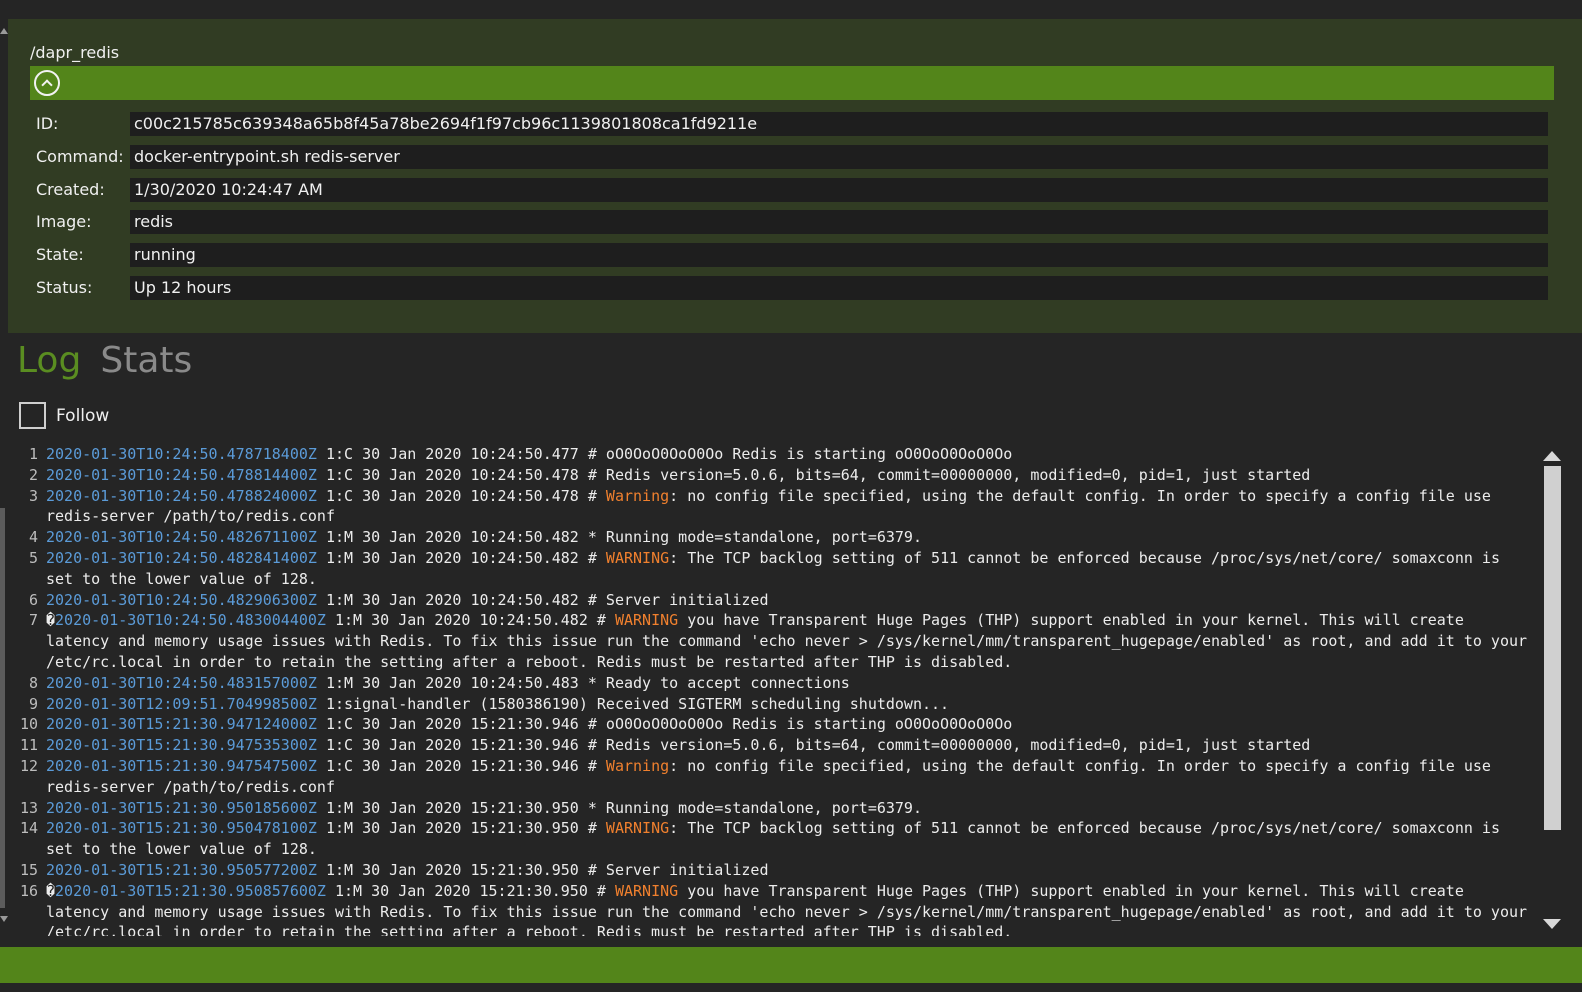  What do you see at coordinates (461, 495) in the screenshot?
I see `log-message: 1:C 30 Jan 2020 10:24:50.478 #` at bounding box center [461, 495].